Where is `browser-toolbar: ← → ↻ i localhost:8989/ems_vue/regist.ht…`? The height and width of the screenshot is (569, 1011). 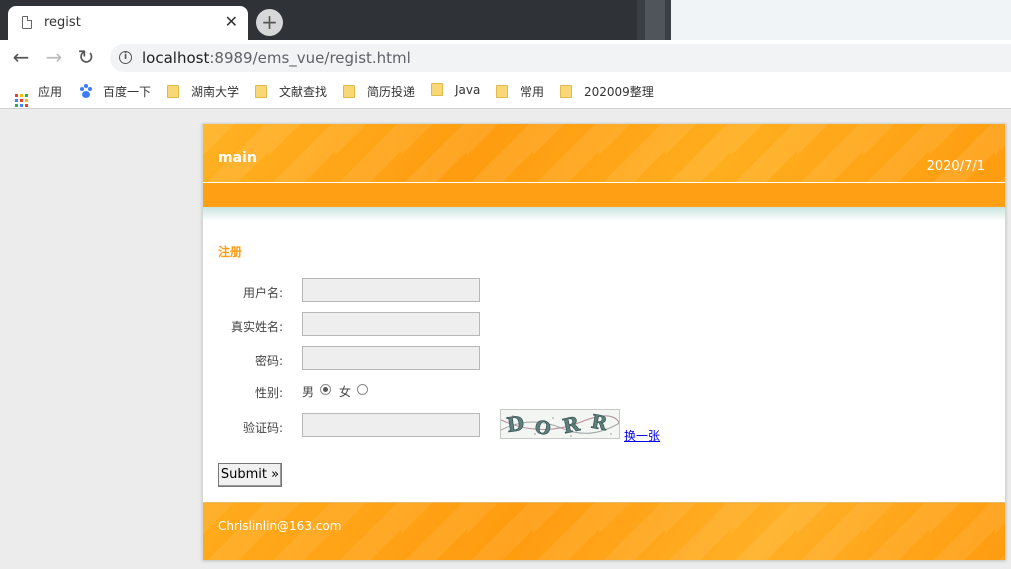 browser-toolbar: ← → ↻ i localhost:8989/ems_vue/regist.ht… is located at coordinates (505, 58).